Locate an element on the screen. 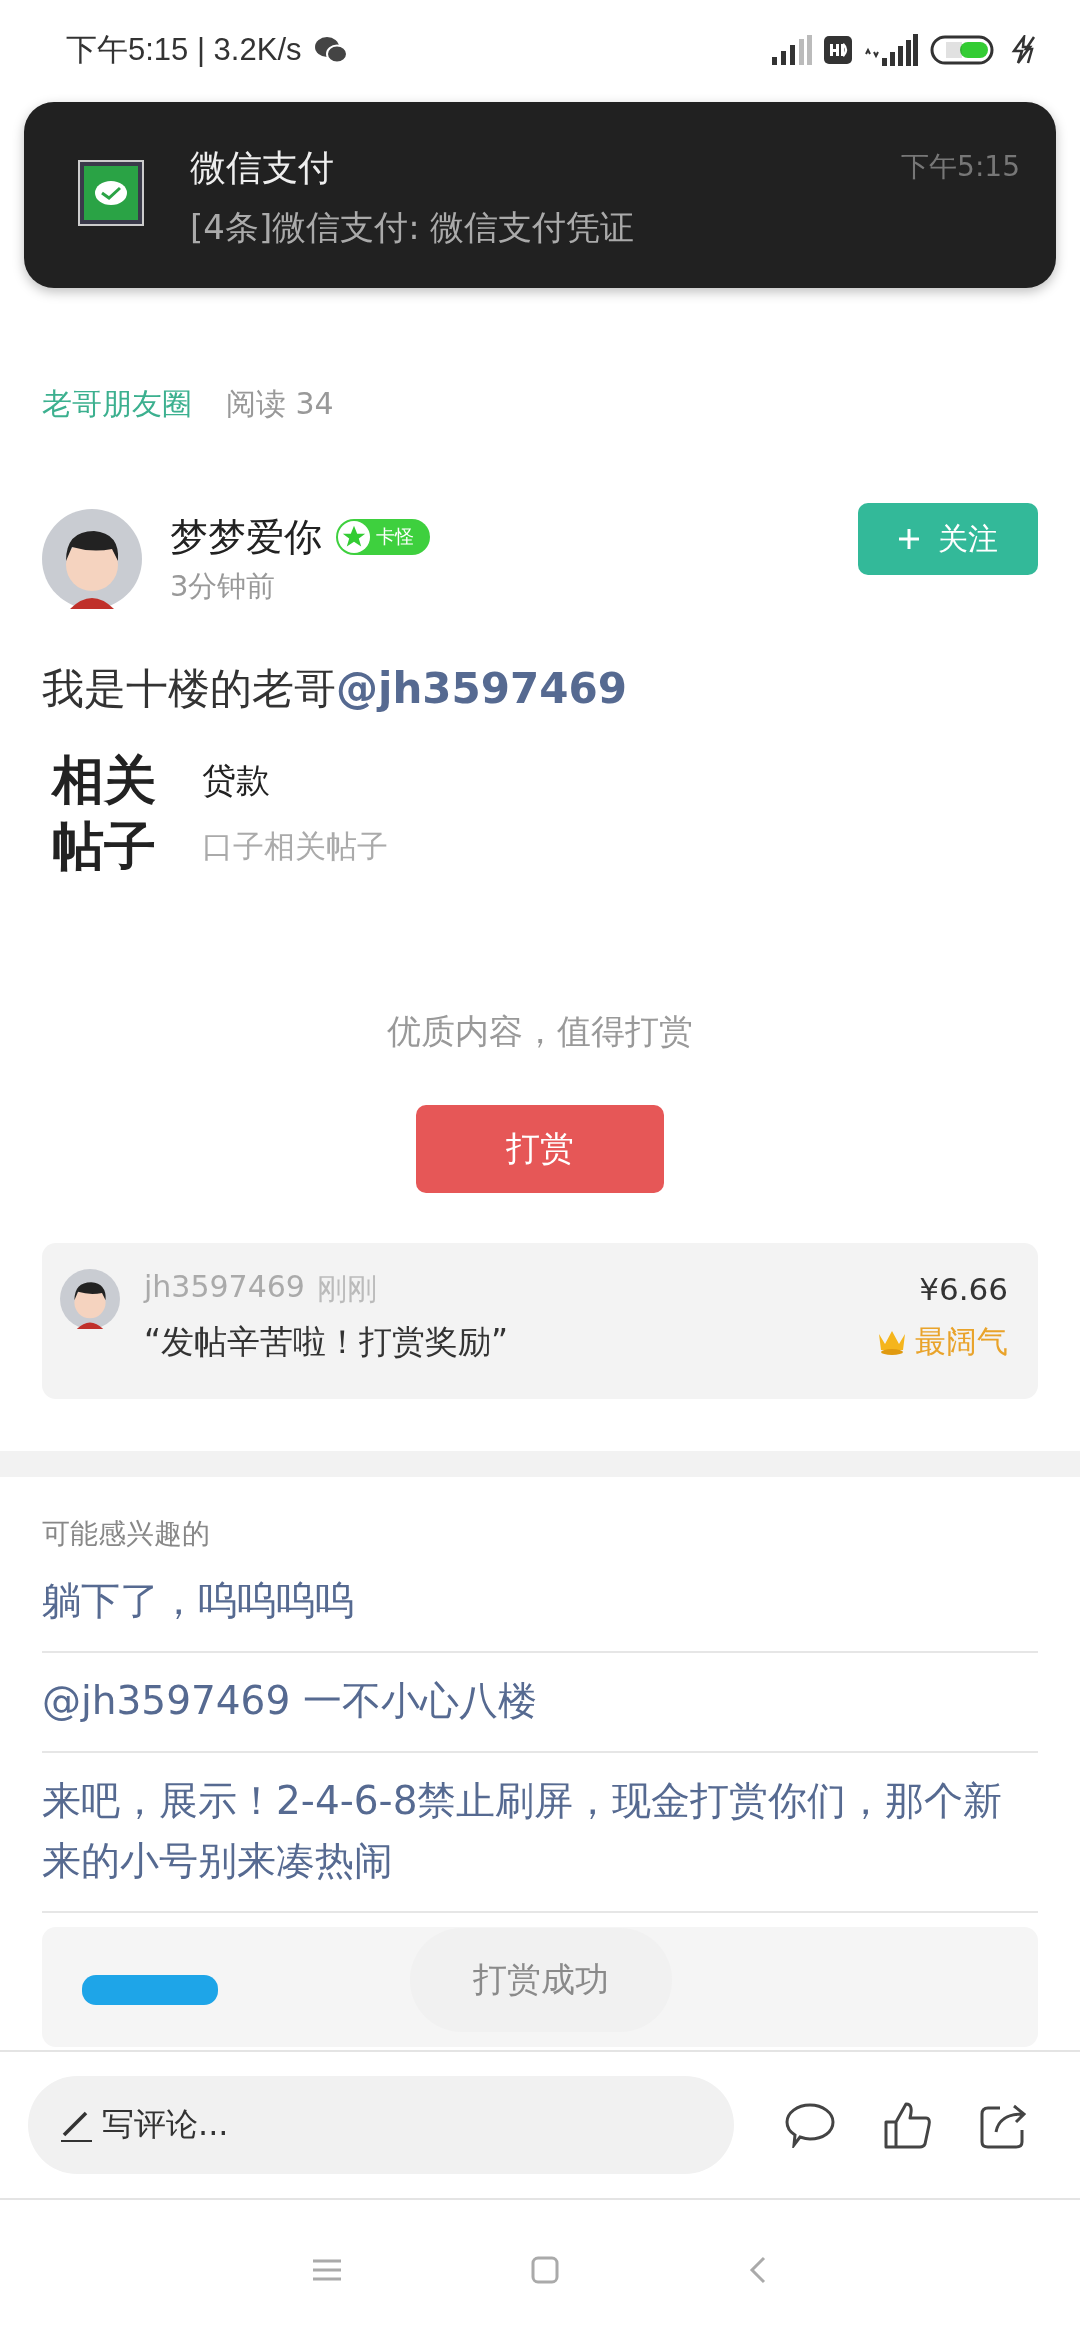 The height and width of the screenshot is (2340, 1080). toast: 打赏成功 is located at coordinates (541, 1980).